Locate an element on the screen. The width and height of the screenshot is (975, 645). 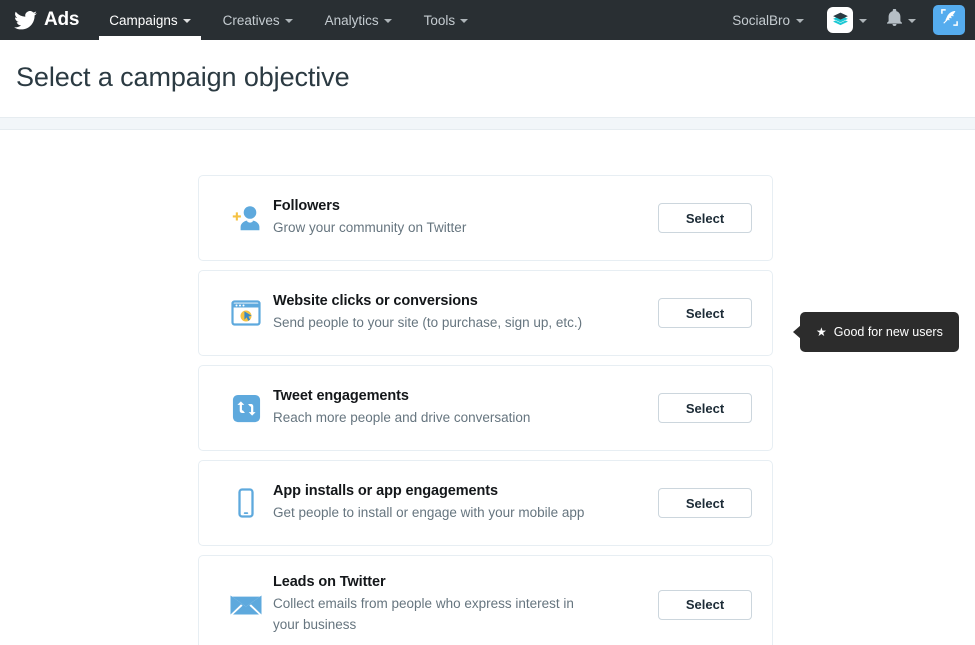
compose-quill-icon is located at coordinates (949, 20).